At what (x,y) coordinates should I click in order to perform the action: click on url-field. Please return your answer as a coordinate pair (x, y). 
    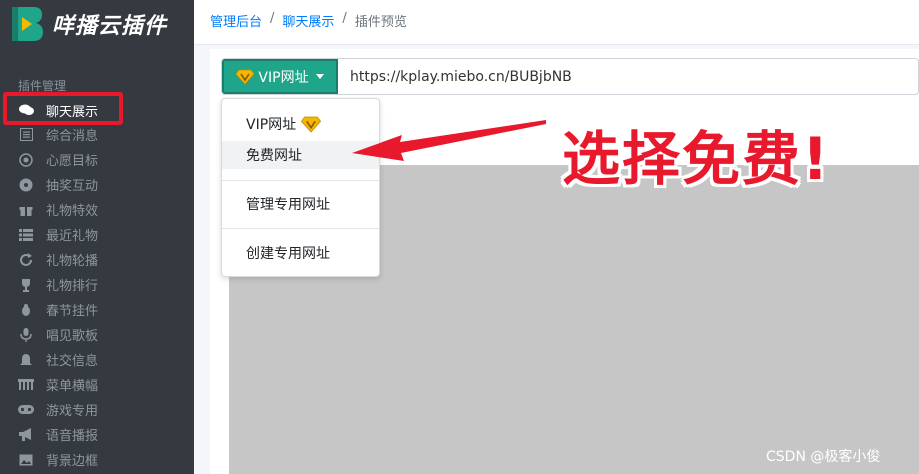
    Looking at the image, I should click on (628, 76).